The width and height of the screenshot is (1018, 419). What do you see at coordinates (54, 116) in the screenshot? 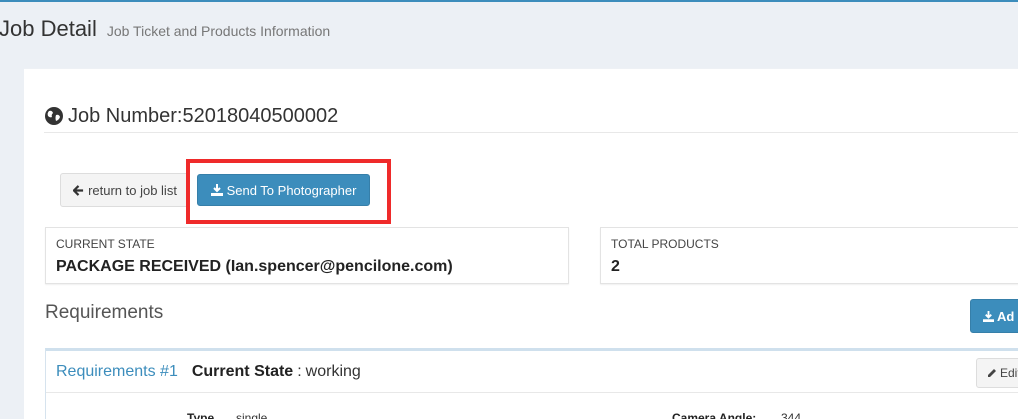
I see `globe-icon` at bounding box center [54, 116].